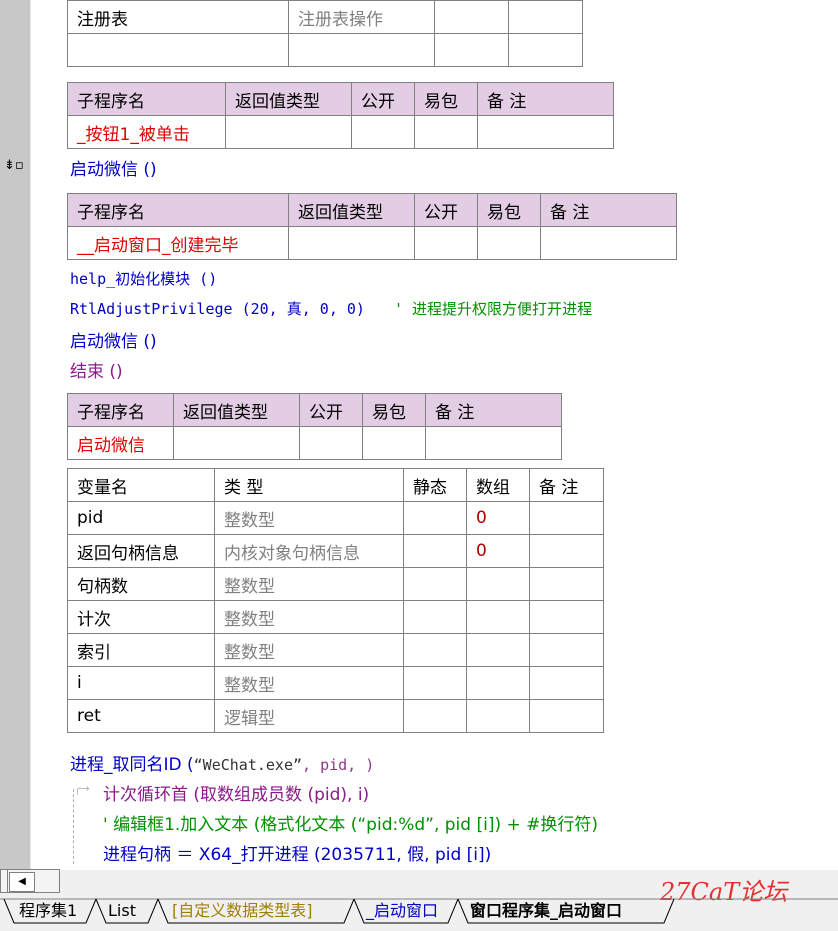 The width and height of the screenshot is (838, 931). I want to click on code-line: 进程句柄 ＝ X64_打开进程 (2035711, 假, pid [i]), so click(297, 852).